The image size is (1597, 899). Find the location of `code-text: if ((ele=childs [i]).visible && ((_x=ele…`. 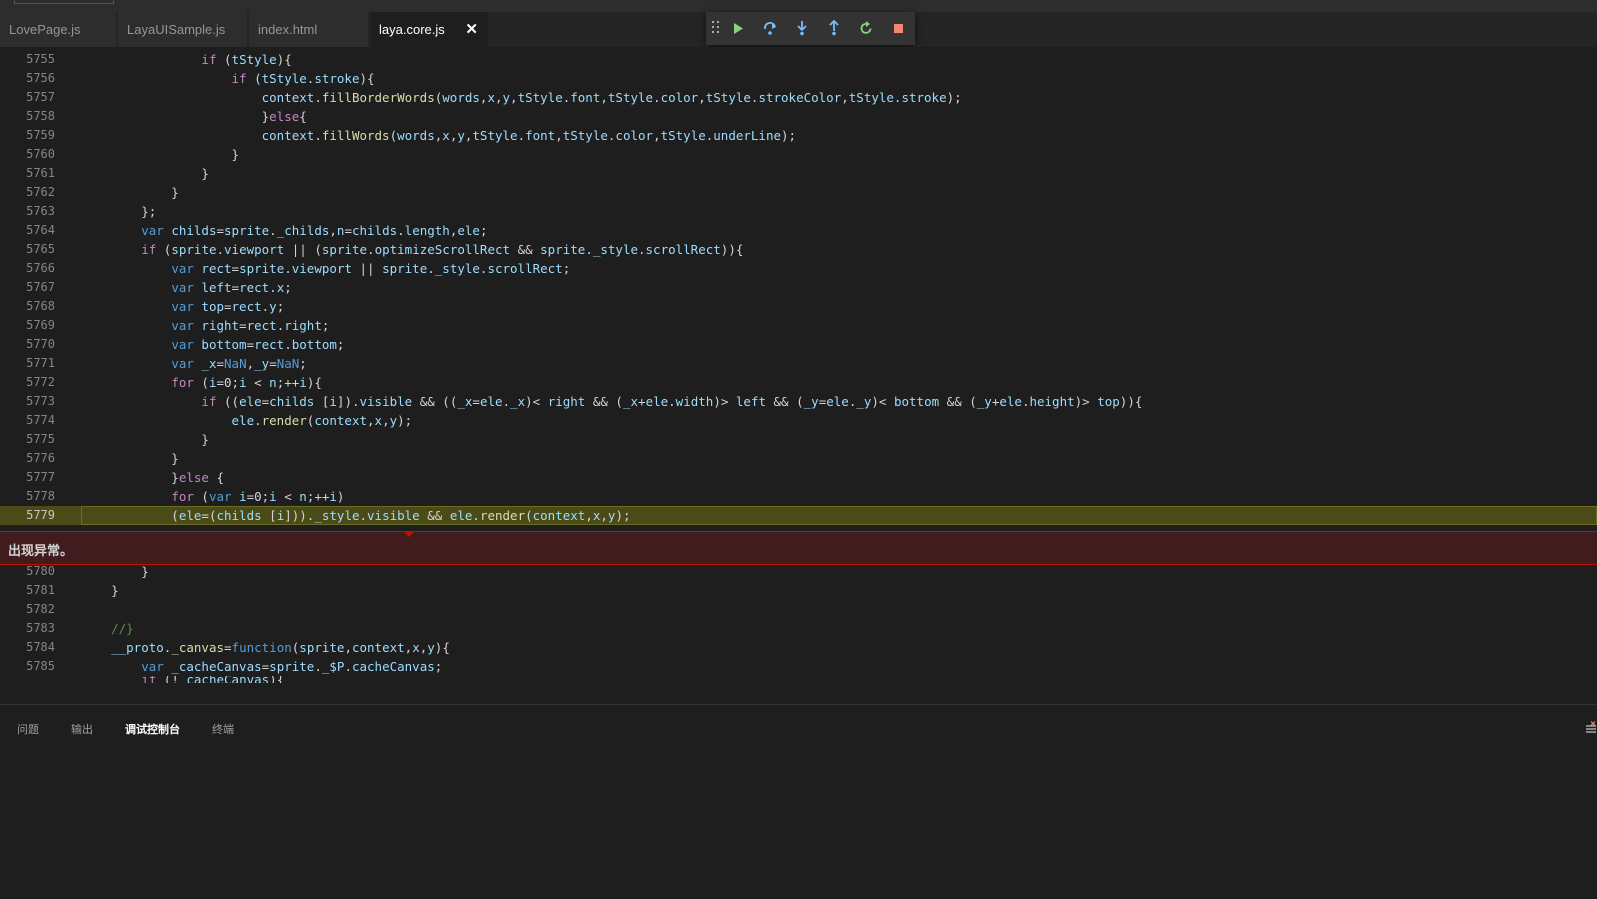

code-text: if ((ele=childs [i]).visible && ((_x=ele… is located at coordinates (672, 401).